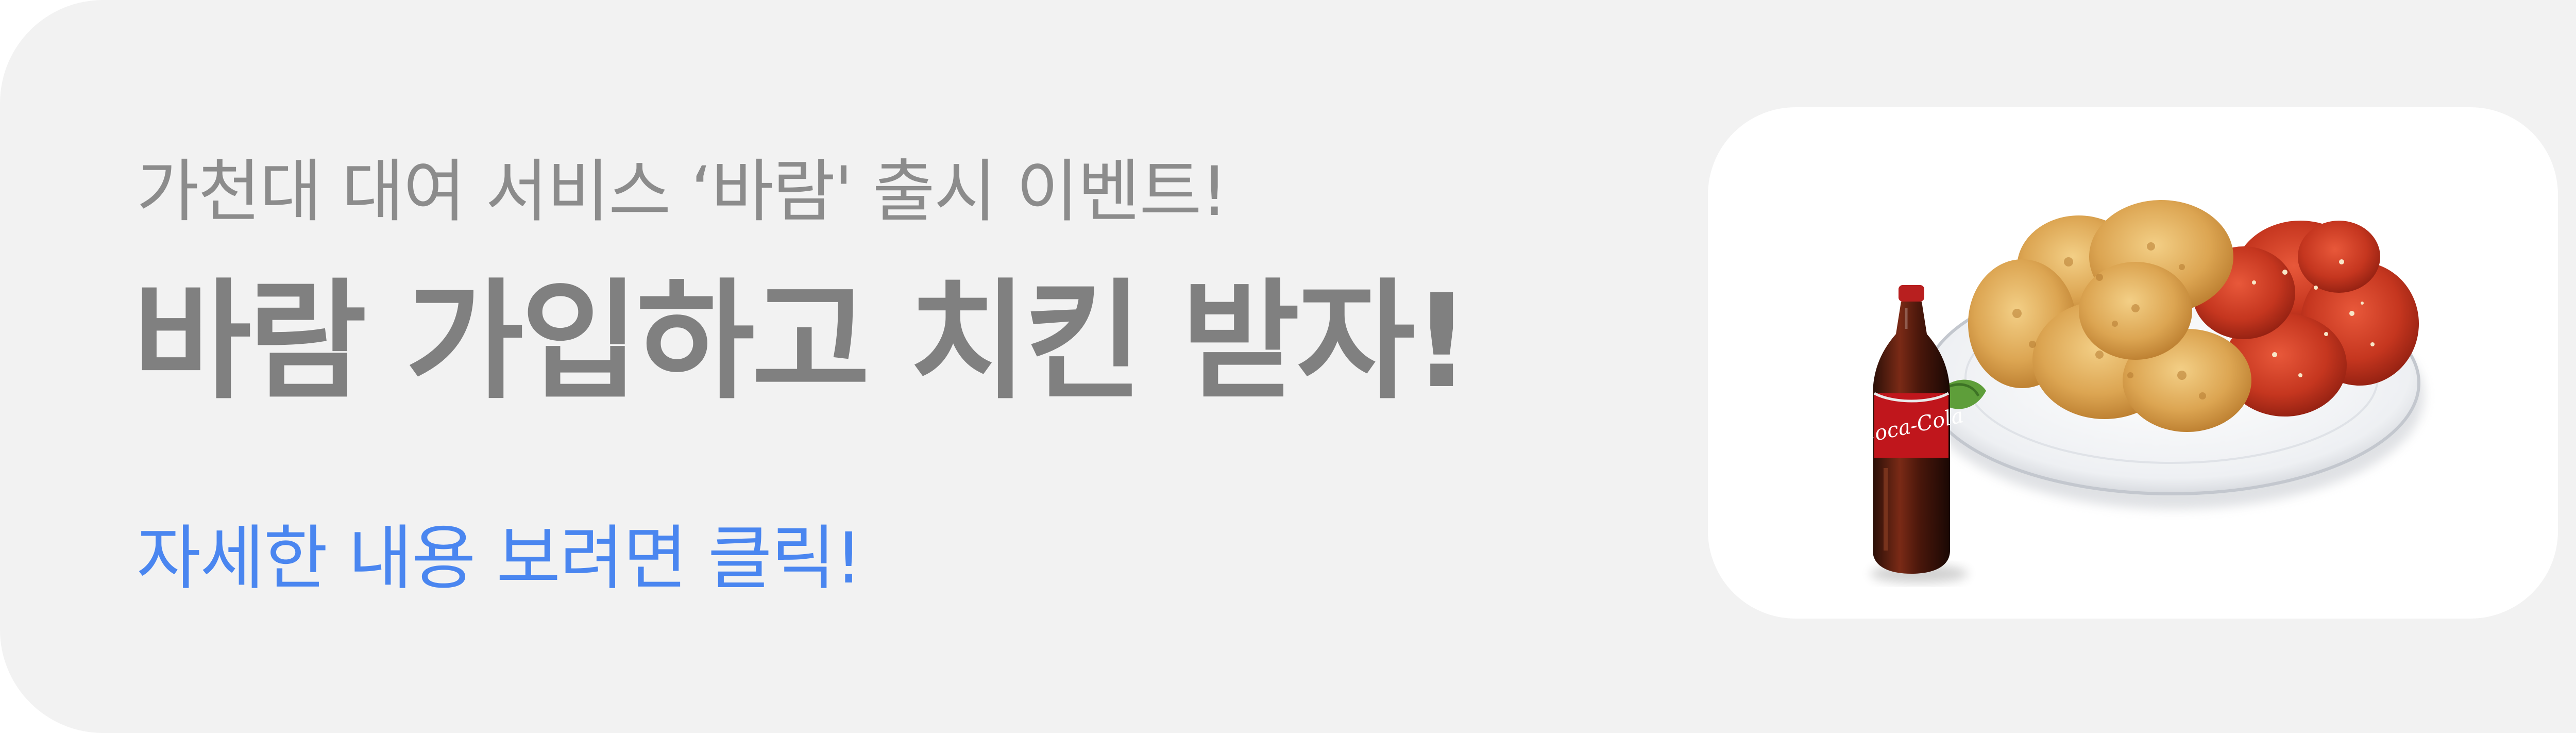 This screenshot has height=733, width=2576. I want to click on banner-subtitle: 가천대 대여 서비스 ‘바람' 출시 이벤트!, so click(682, 191).